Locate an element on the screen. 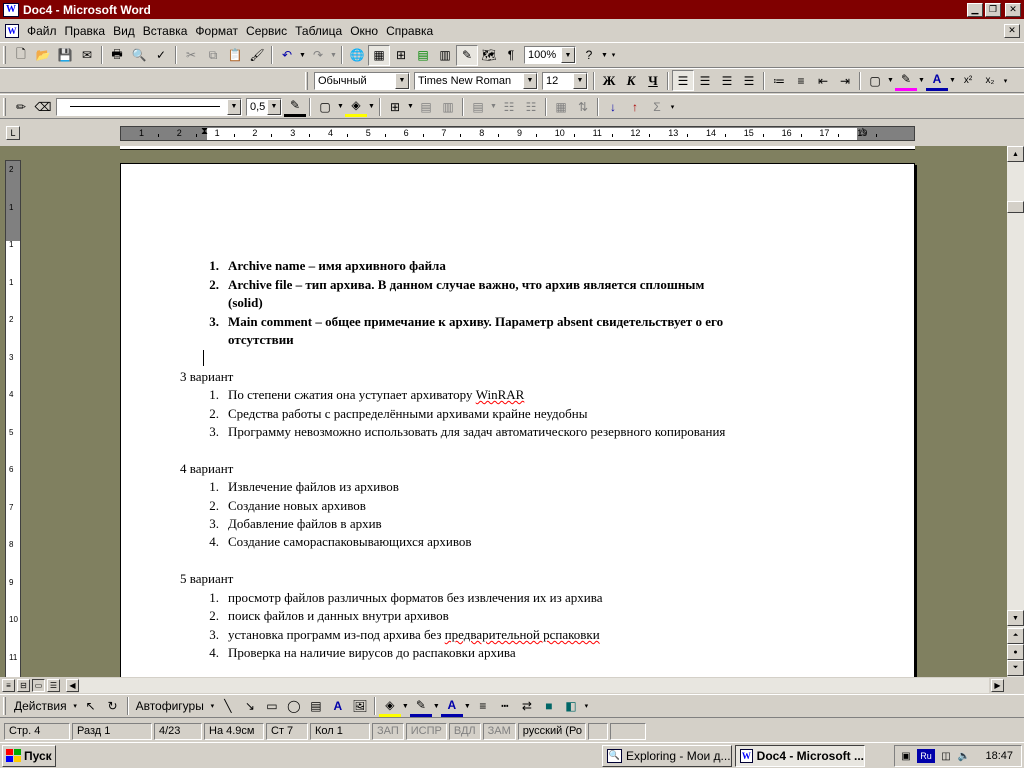 Image resolution: width=1024 pixels, height=768 pixels. scroll-down-icon: ▼ is located at coordinates (1015, 618).